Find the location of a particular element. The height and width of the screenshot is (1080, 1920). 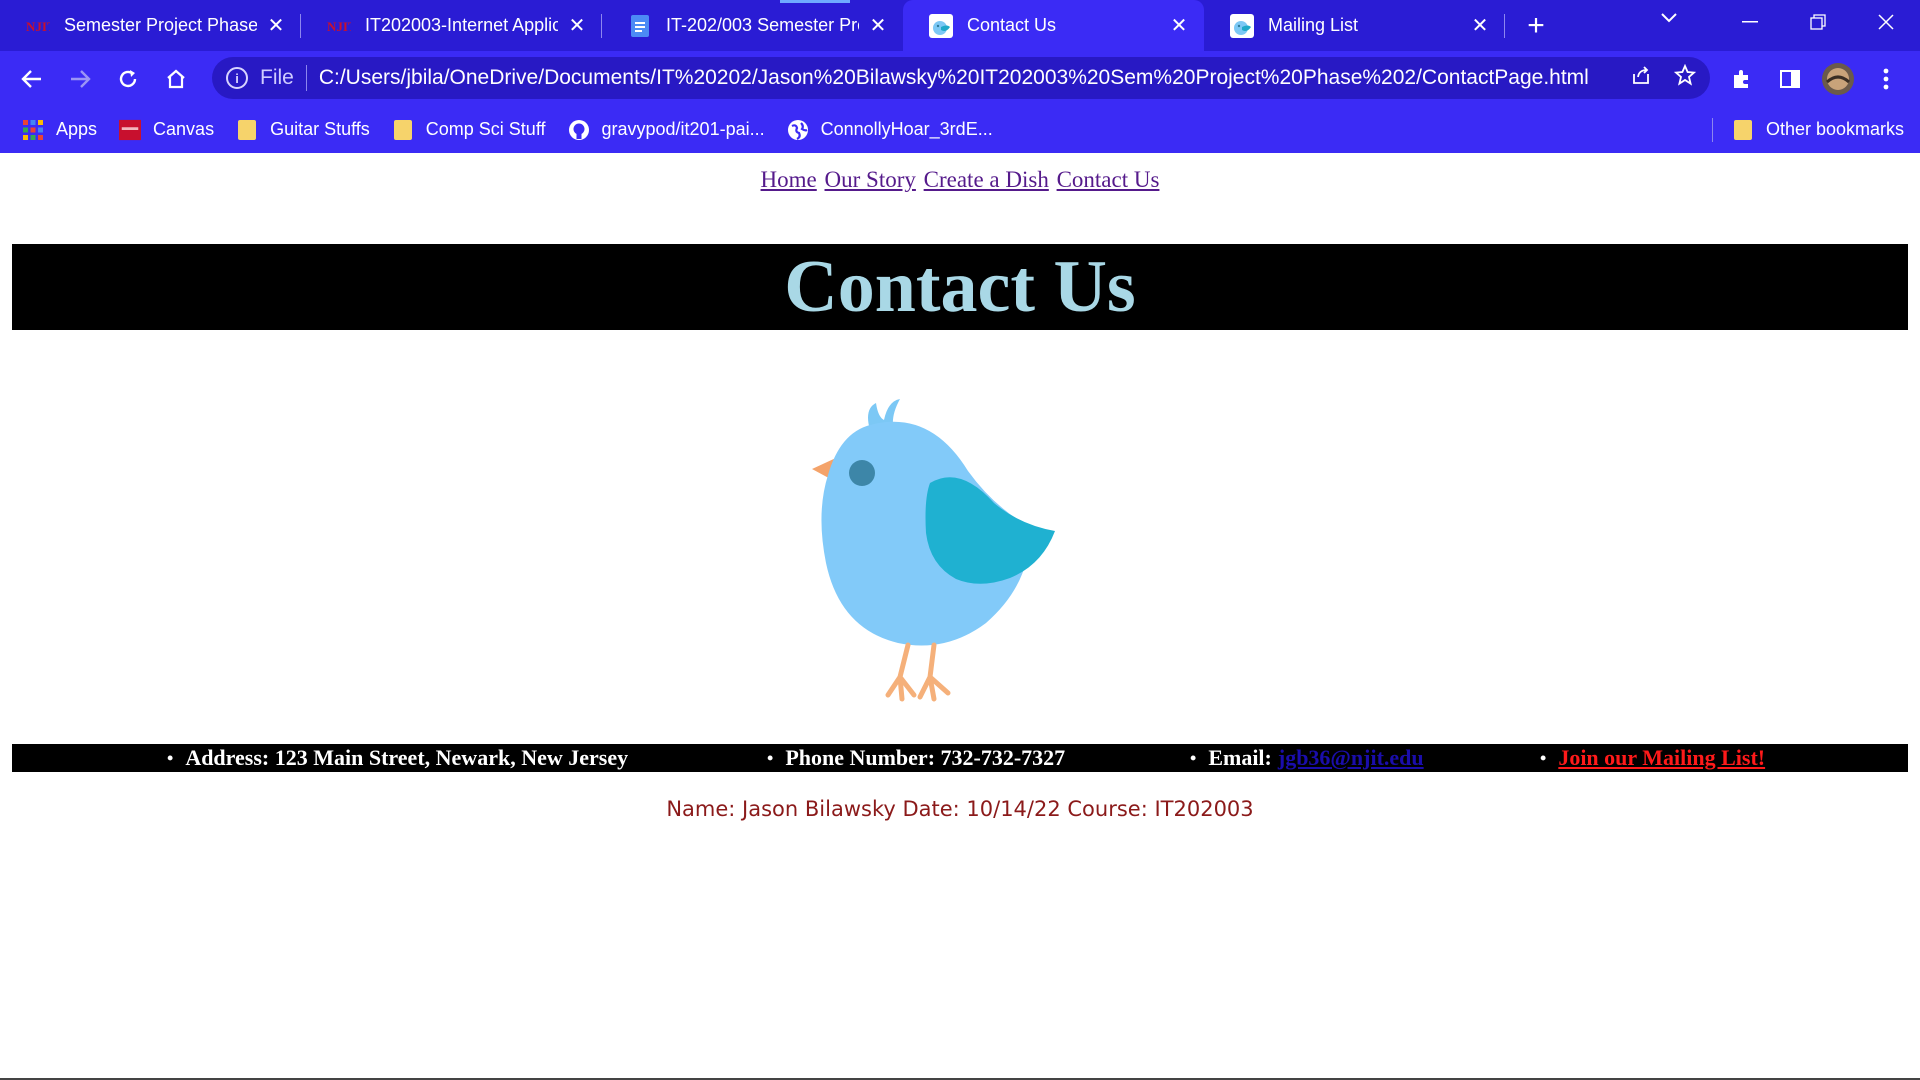

restore-icon is located at coordinates (1818, 22).